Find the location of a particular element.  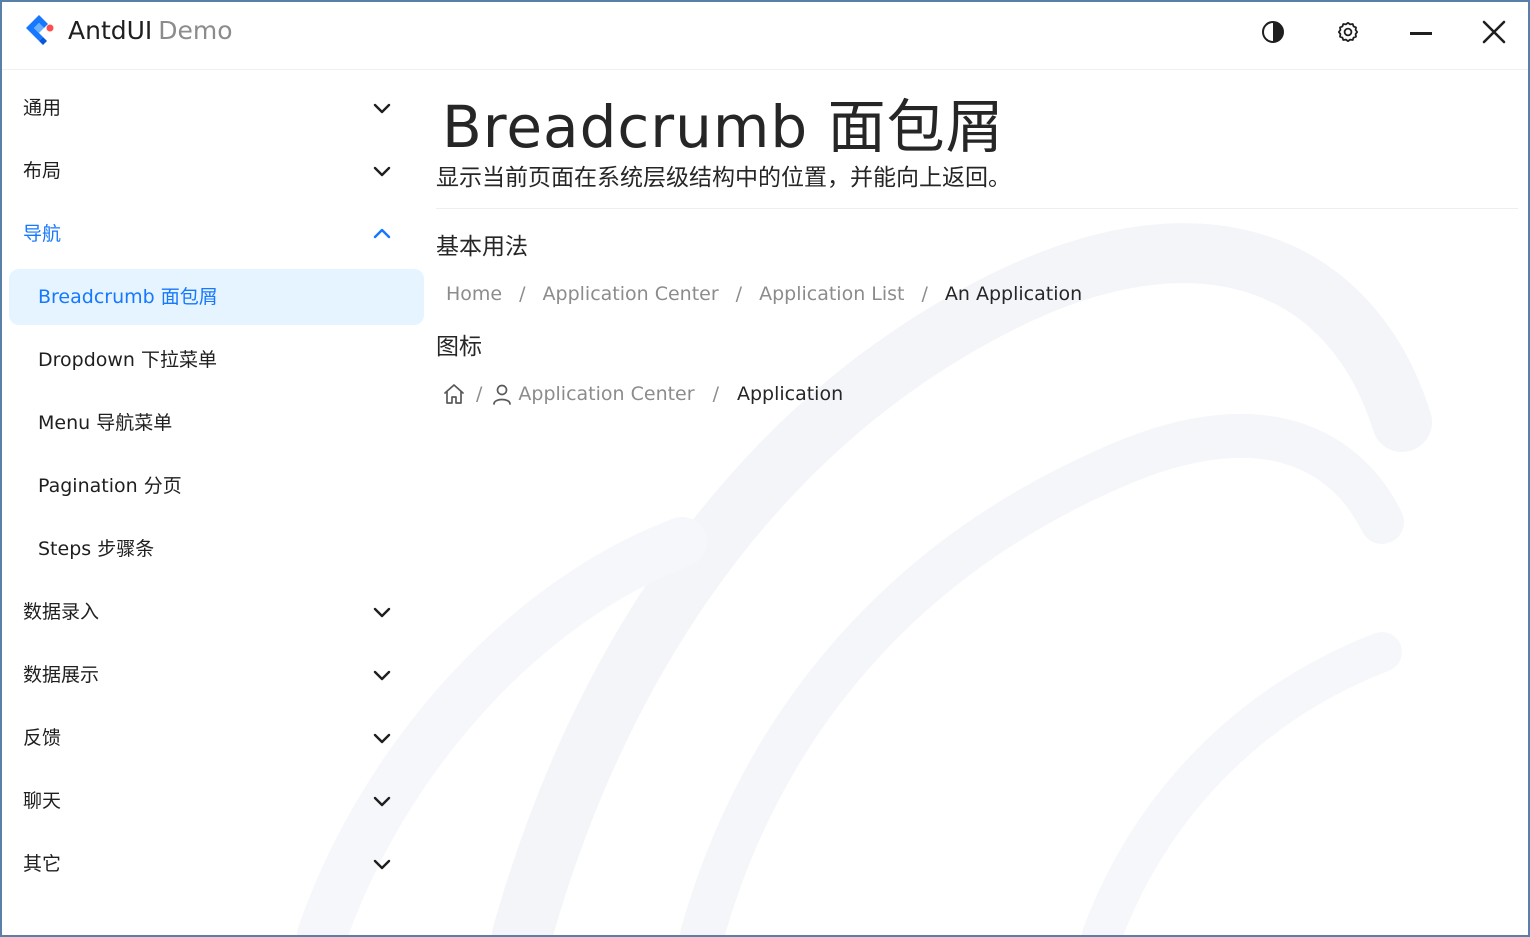

menu-group-label: 数据展示 is located at coordinates (61, 675).